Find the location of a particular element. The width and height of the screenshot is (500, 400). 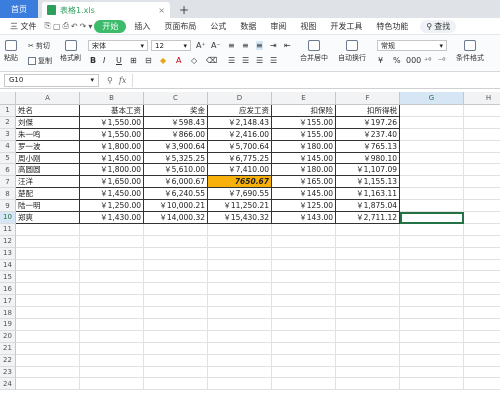

italic-button: I is located at coordinates (104, 60).